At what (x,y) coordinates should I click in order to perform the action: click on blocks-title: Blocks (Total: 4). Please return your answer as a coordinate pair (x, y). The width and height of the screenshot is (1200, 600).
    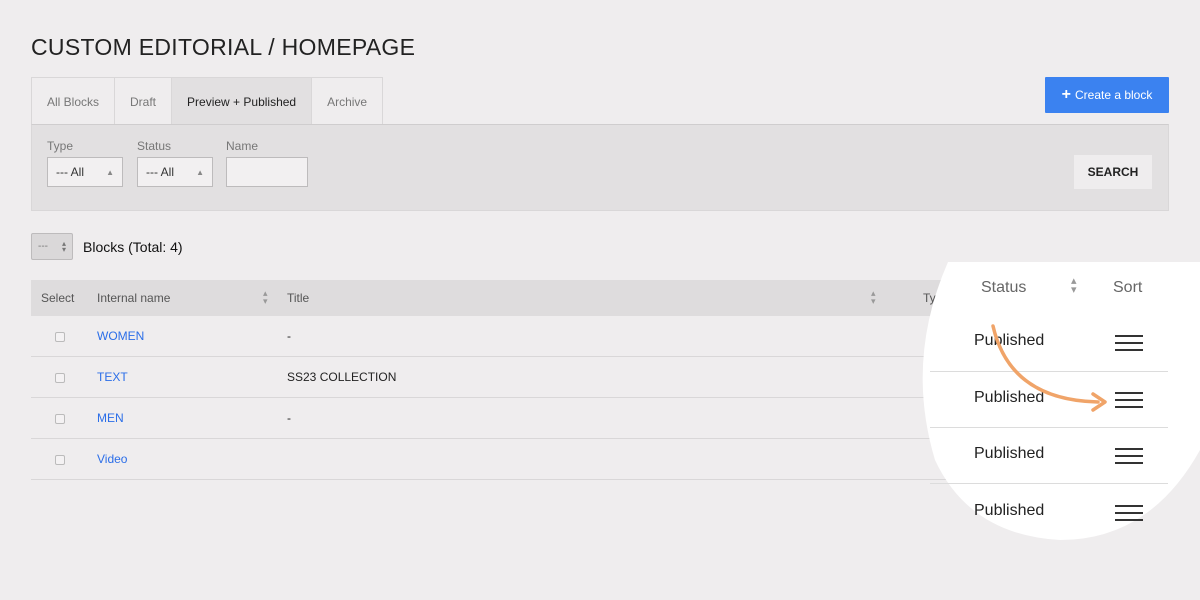
    Looking at the image, I should click on (133, 246).